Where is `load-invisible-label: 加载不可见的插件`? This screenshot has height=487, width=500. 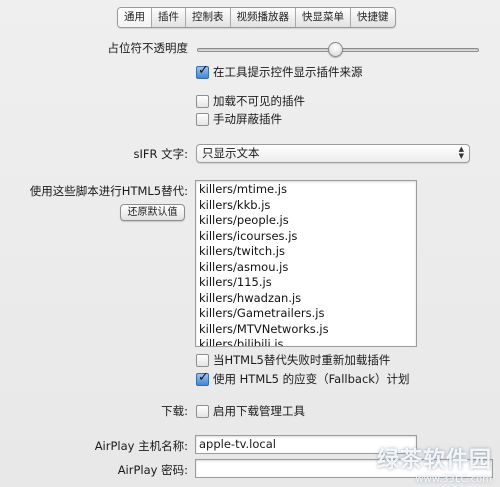 load-invisible-label: 加载不可见的插件 is located at coordinates (259, 101).